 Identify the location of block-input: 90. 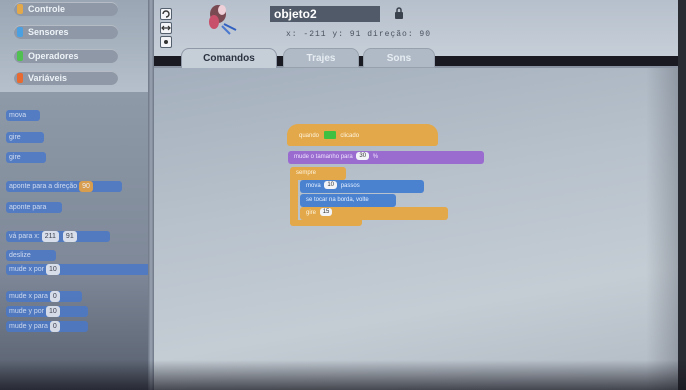
(86, 186).